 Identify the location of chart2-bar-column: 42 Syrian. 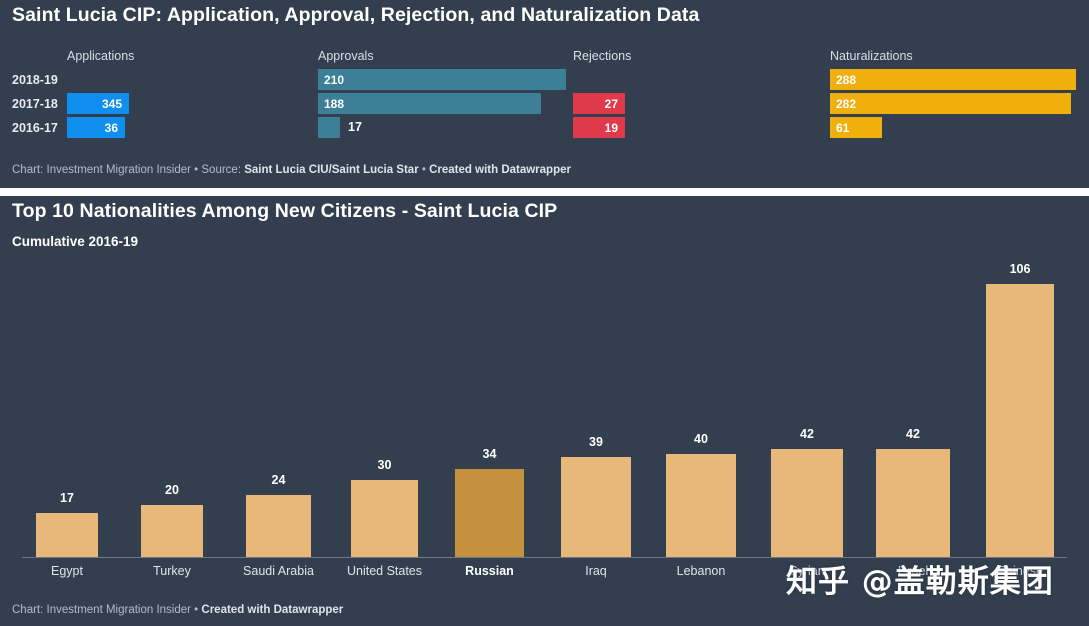
(807, 411).